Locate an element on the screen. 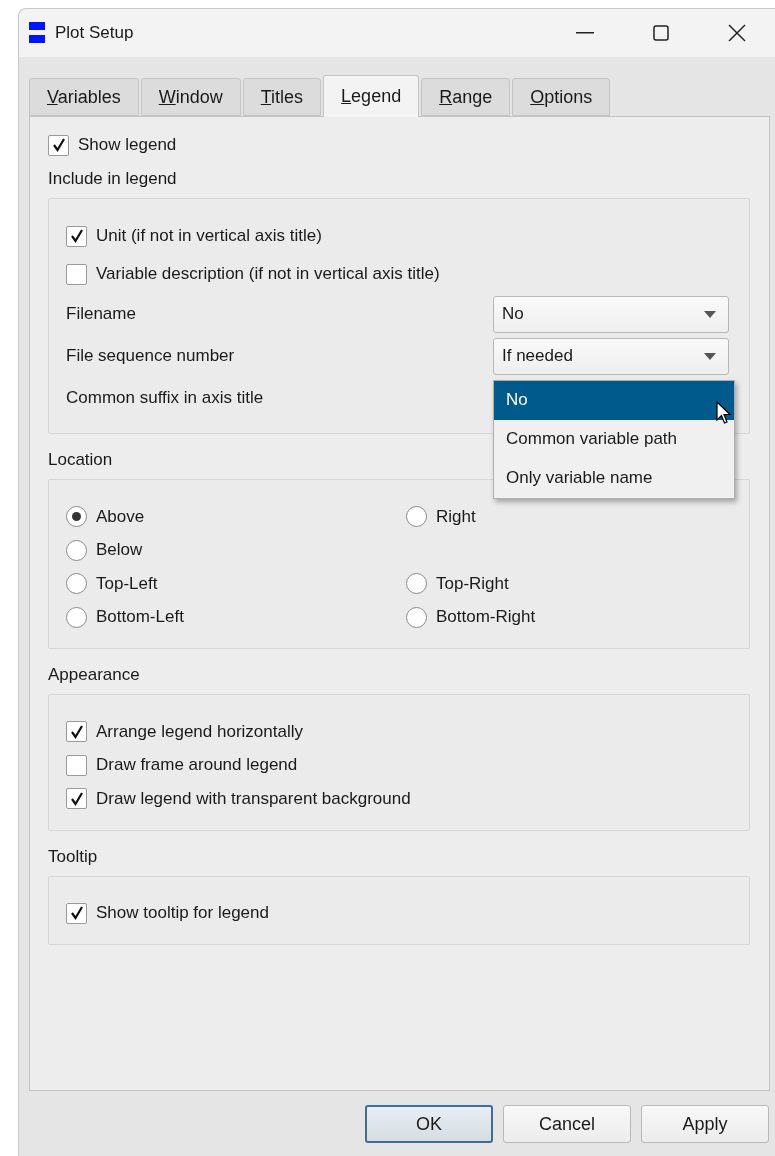  group-title: Tooltip is located at coordinates (73, 857).